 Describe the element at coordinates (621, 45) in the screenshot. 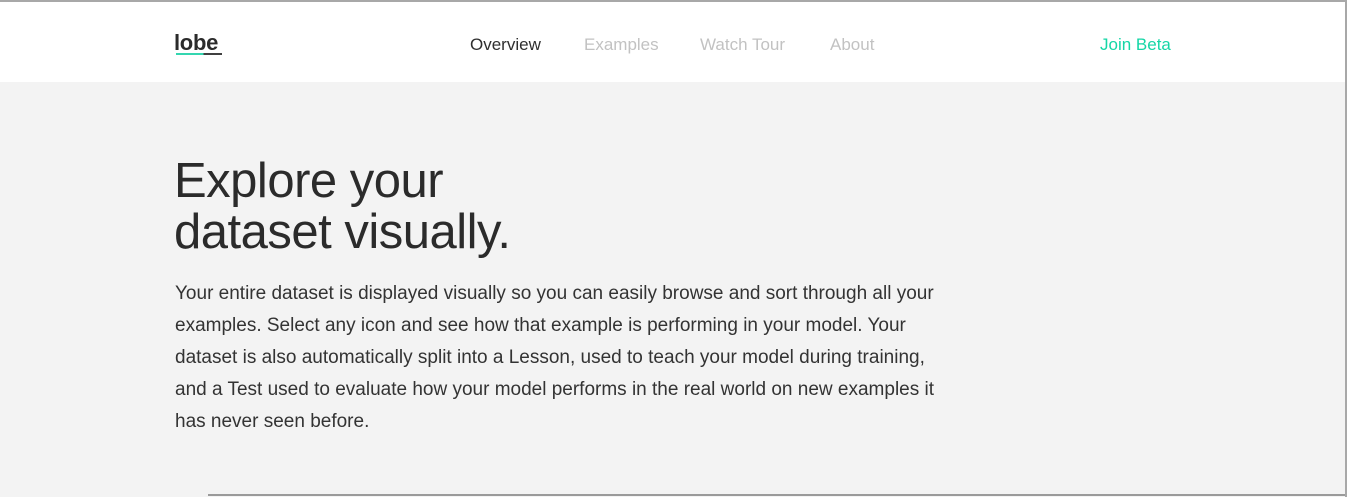

I see `nav-examples: Examples` at that location.